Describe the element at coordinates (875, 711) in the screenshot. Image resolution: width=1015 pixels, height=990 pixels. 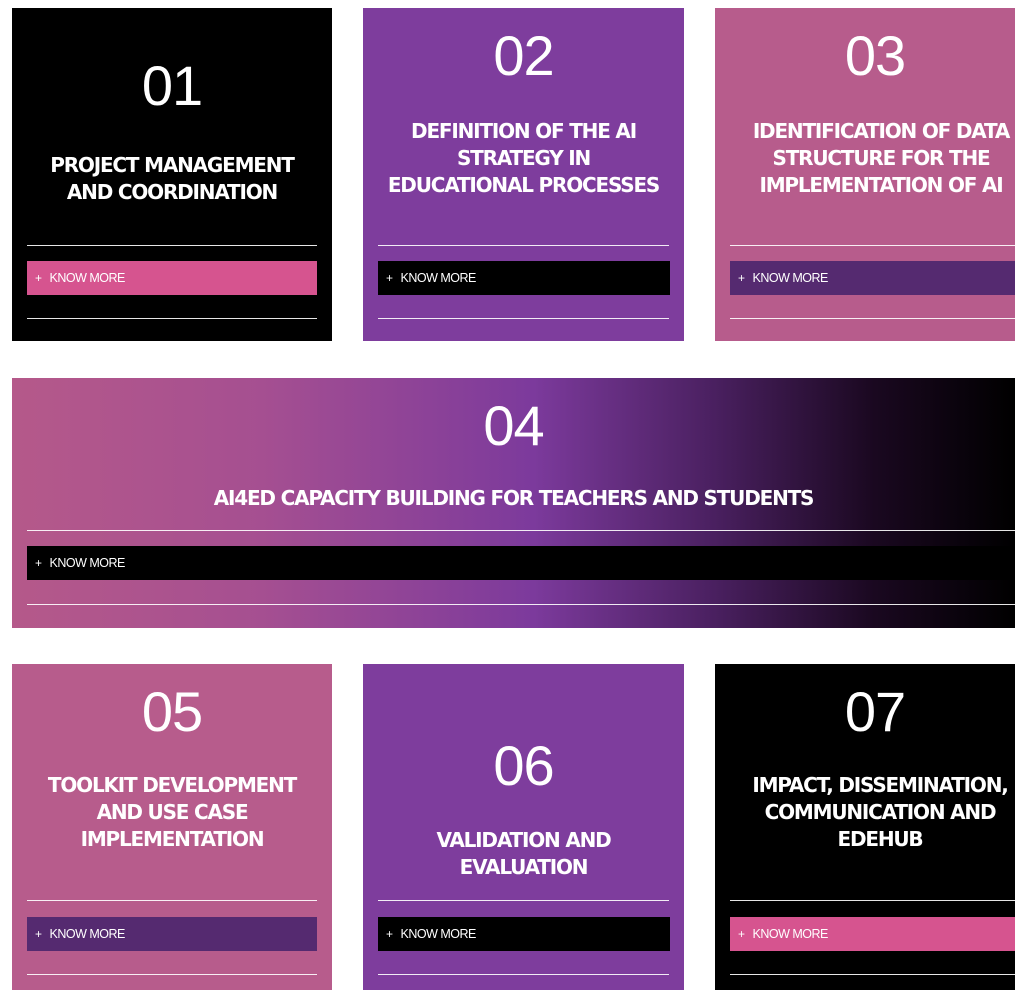
I see `card-number: 07` at that location.